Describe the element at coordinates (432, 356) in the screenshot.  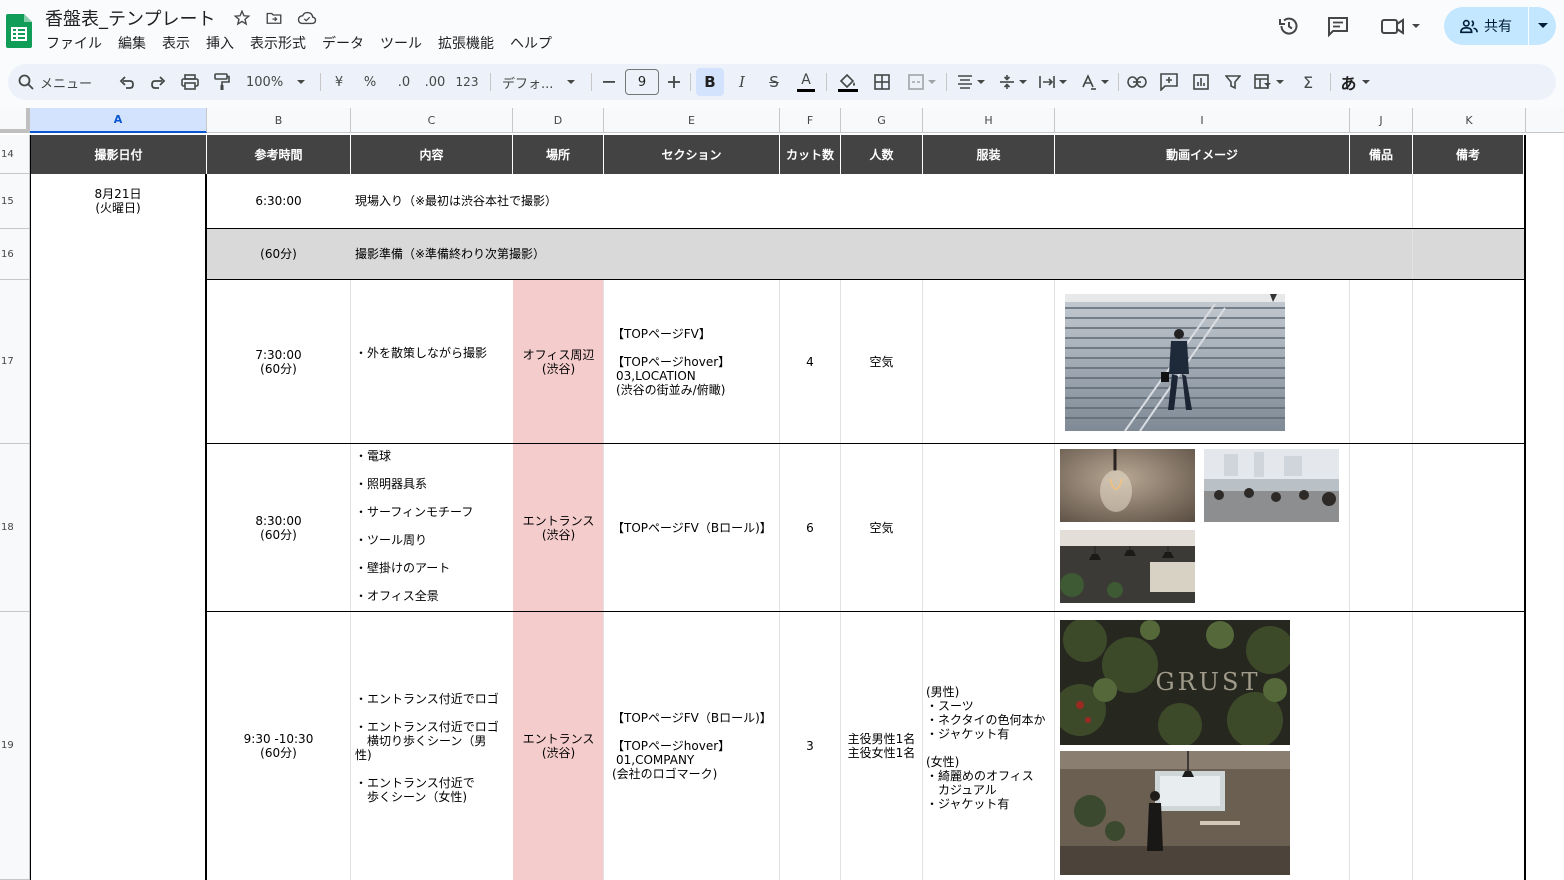
I see `r17-content: ・外を散策しながら撮影` at that location.